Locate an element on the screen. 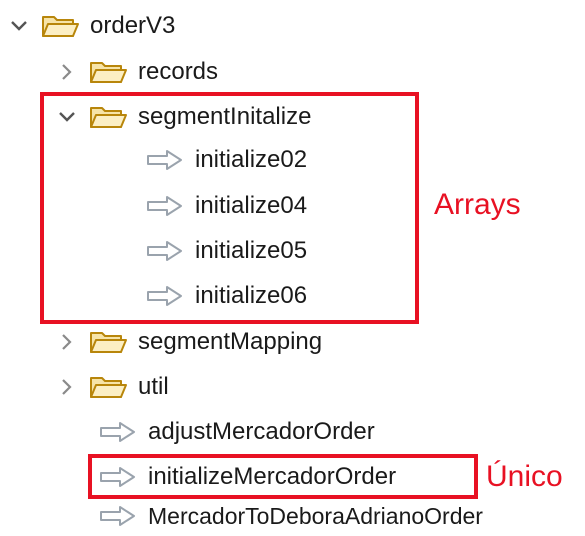 The height and width of the screenshot is (536, 585). tree-node-label: util is located at coordinates (153, 386).